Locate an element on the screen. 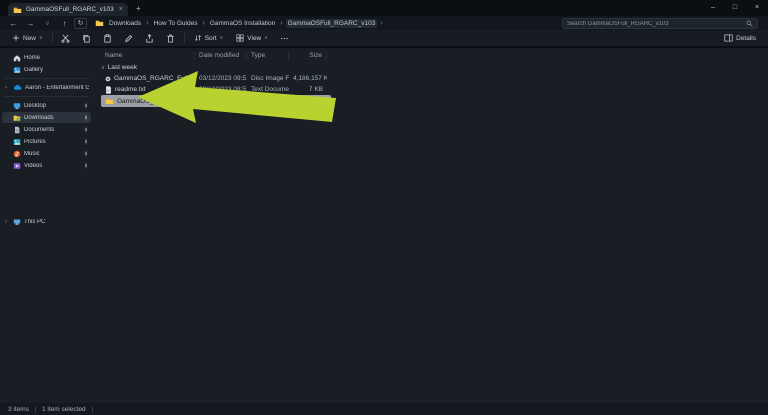  view-grid-icon is located at coordinates (240, 38).